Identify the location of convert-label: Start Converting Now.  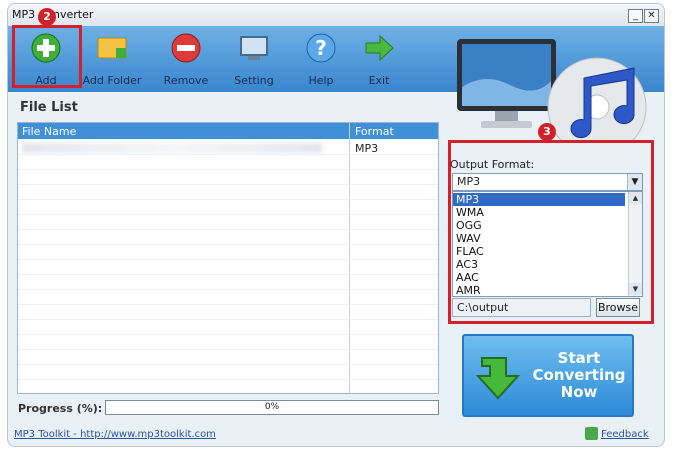
(579, 375).